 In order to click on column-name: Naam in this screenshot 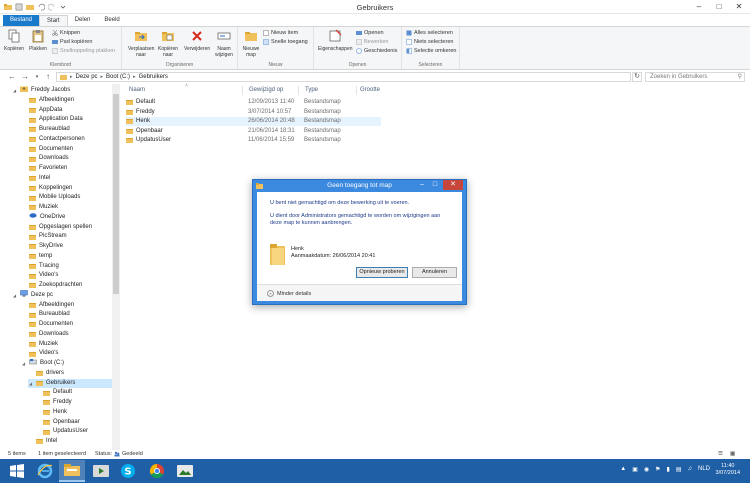, I will do `click(137, 90)`.